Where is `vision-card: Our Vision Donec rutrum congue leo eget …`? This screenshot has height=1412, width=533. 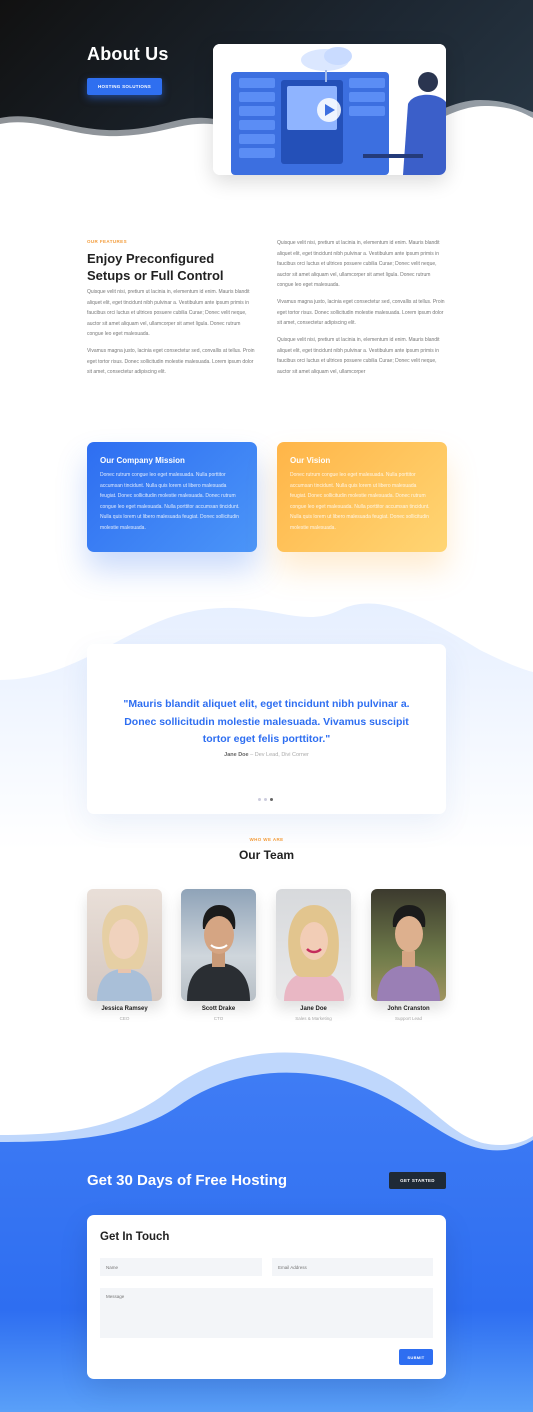 vision-card: Our Vision Donec rutrum congue leo eget … is located at coordinates (362, 497).